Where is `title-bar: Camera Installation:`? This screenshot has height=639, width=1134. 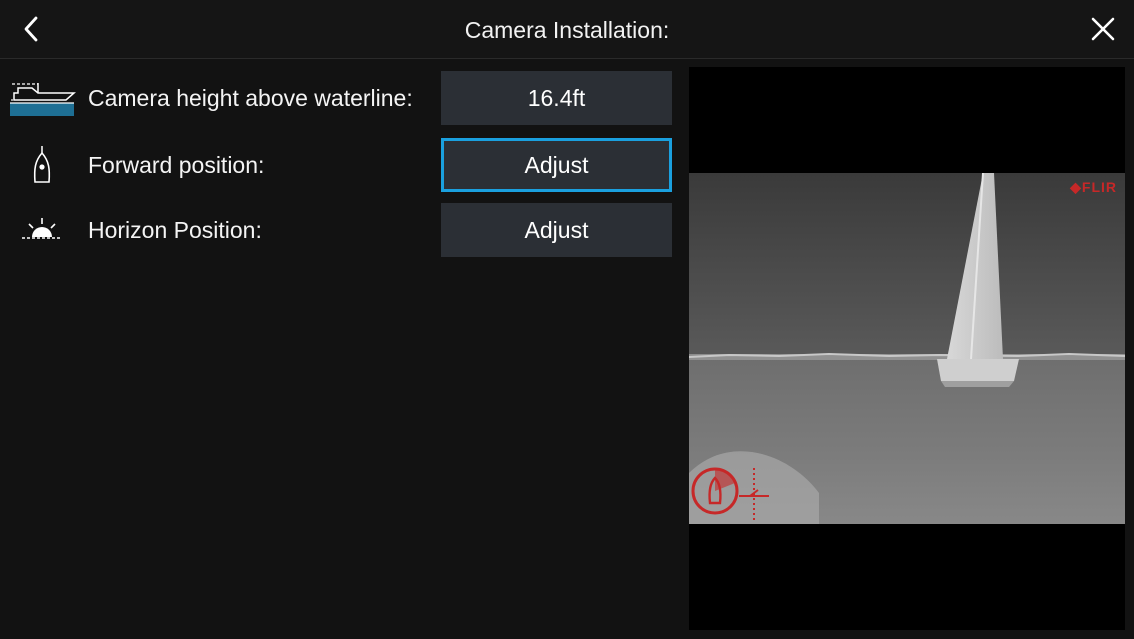
title-bar: Camera Installation: is located at coordinates (567, 29).